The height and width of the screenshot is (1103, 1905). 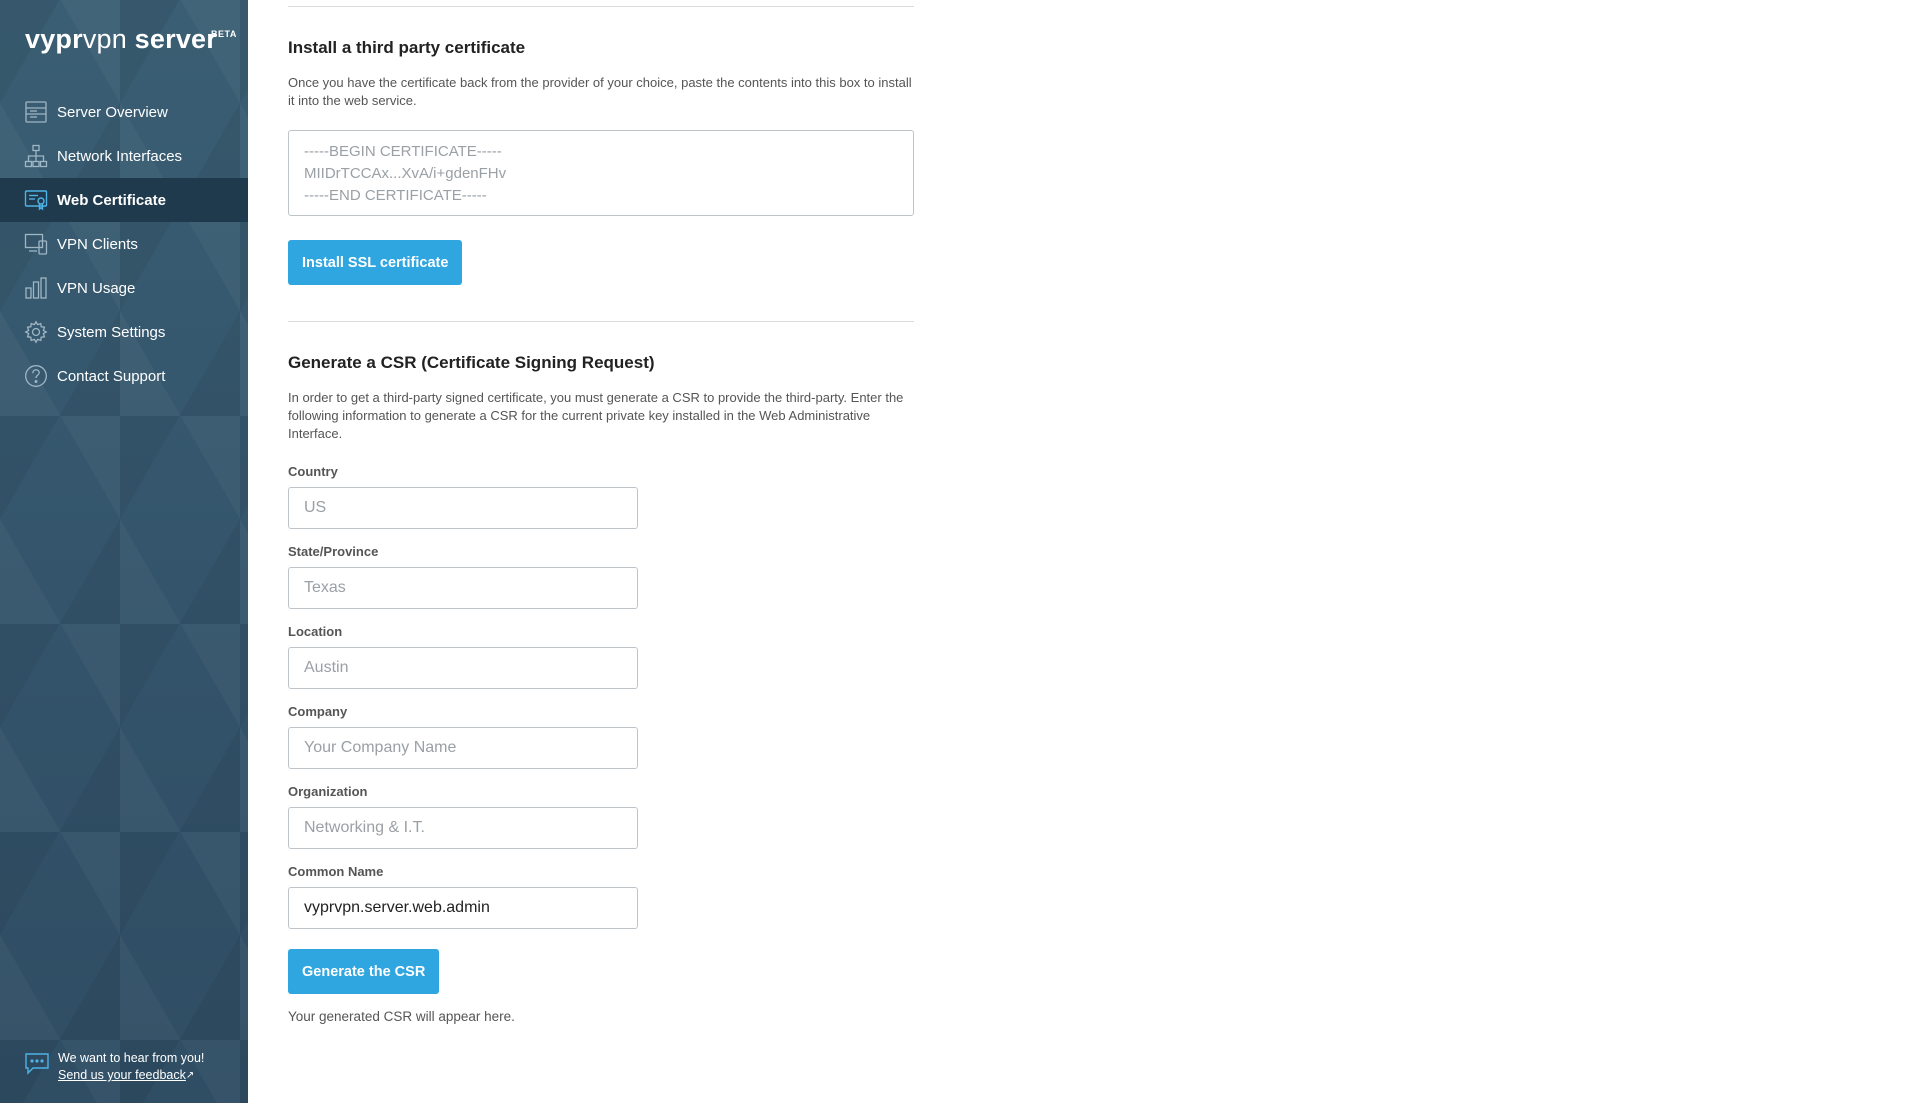 I want to click on country-label: Country, so click(x=313, y=471).